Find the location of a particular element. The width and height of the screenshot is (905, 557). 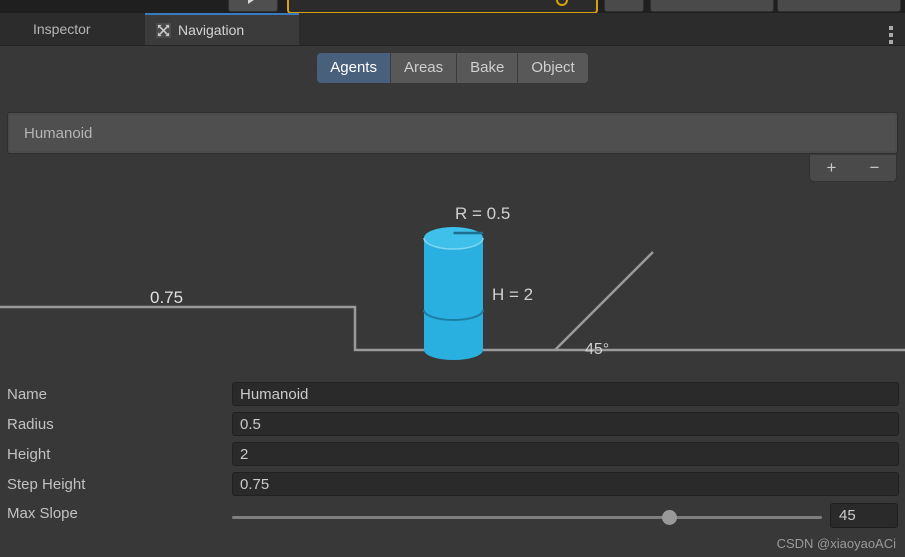

step-height-label: Step Height is located at coordinates (46, 484).